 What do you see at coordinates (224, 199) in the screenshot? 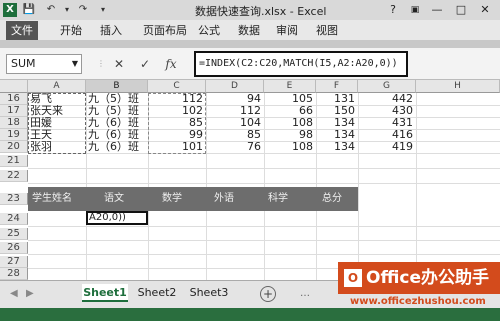
I see `header-english: 外语` at bounding box center [224, 199].